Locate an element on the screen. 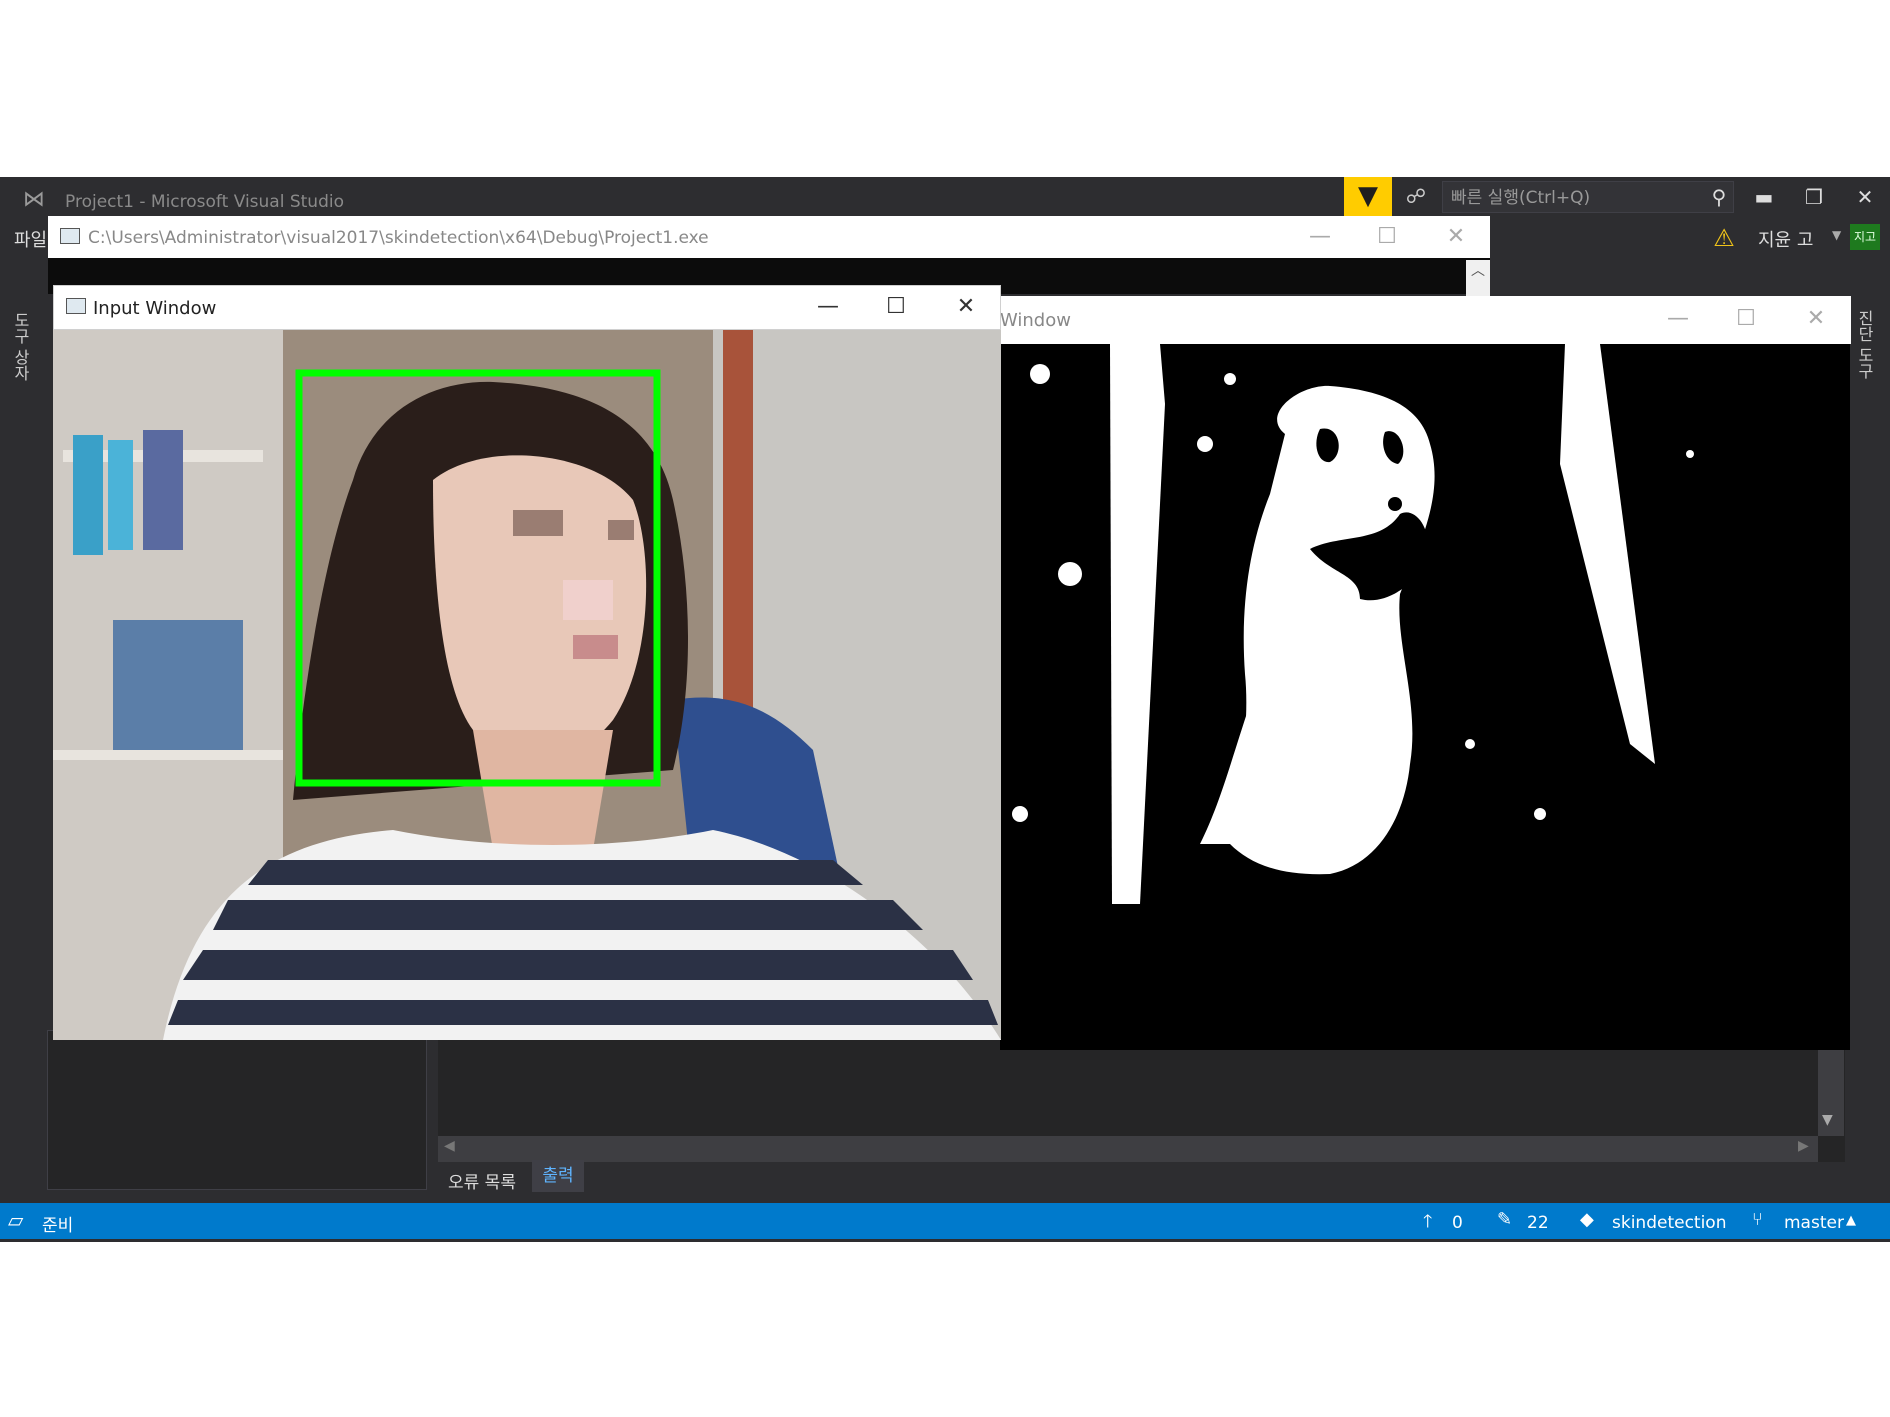  status-ready: 준비 is located at coordinates (58, 1226).